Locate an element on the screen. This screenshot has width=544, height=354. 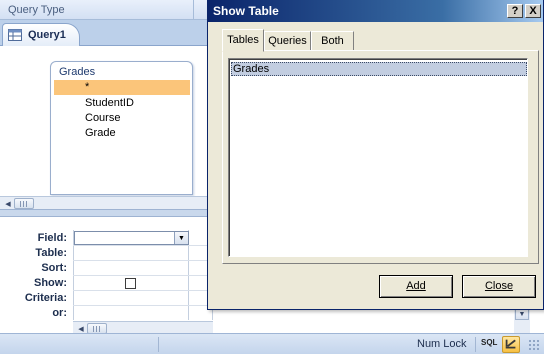
grid-label-or: or: is located at coordinates (59, 313).